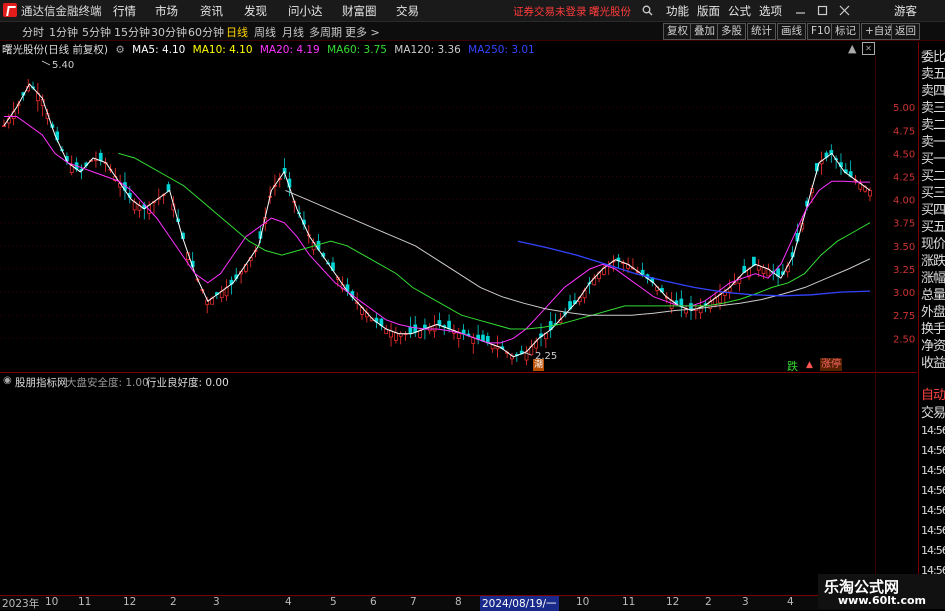 The width and height of the screenshot is (945, 611). I want to click on maximize-icon, so click(822, 10).